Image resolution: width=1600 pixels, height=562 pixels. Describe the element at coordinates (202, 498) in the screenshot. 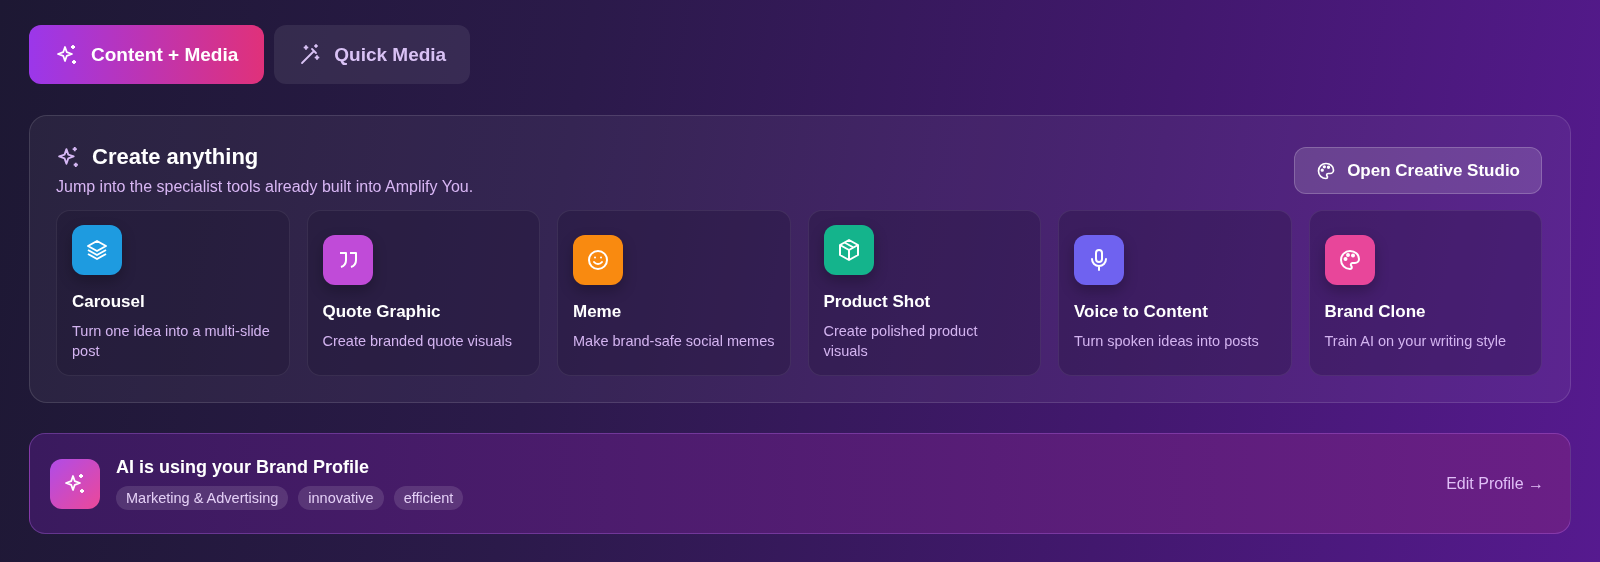

I see `tag: Marketing & Advertising` at that location.